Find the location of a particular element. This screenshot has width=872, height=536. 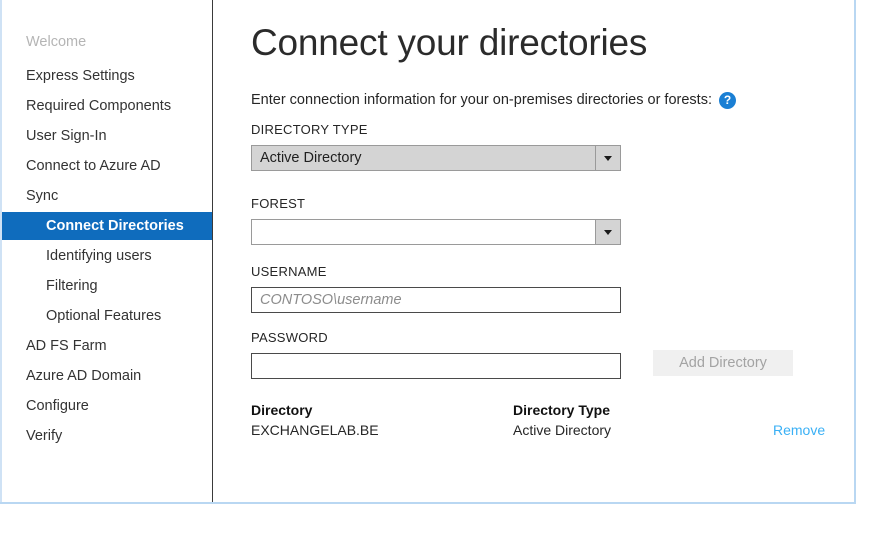

forest-label: FOREST is located at coordinates (278, 203).